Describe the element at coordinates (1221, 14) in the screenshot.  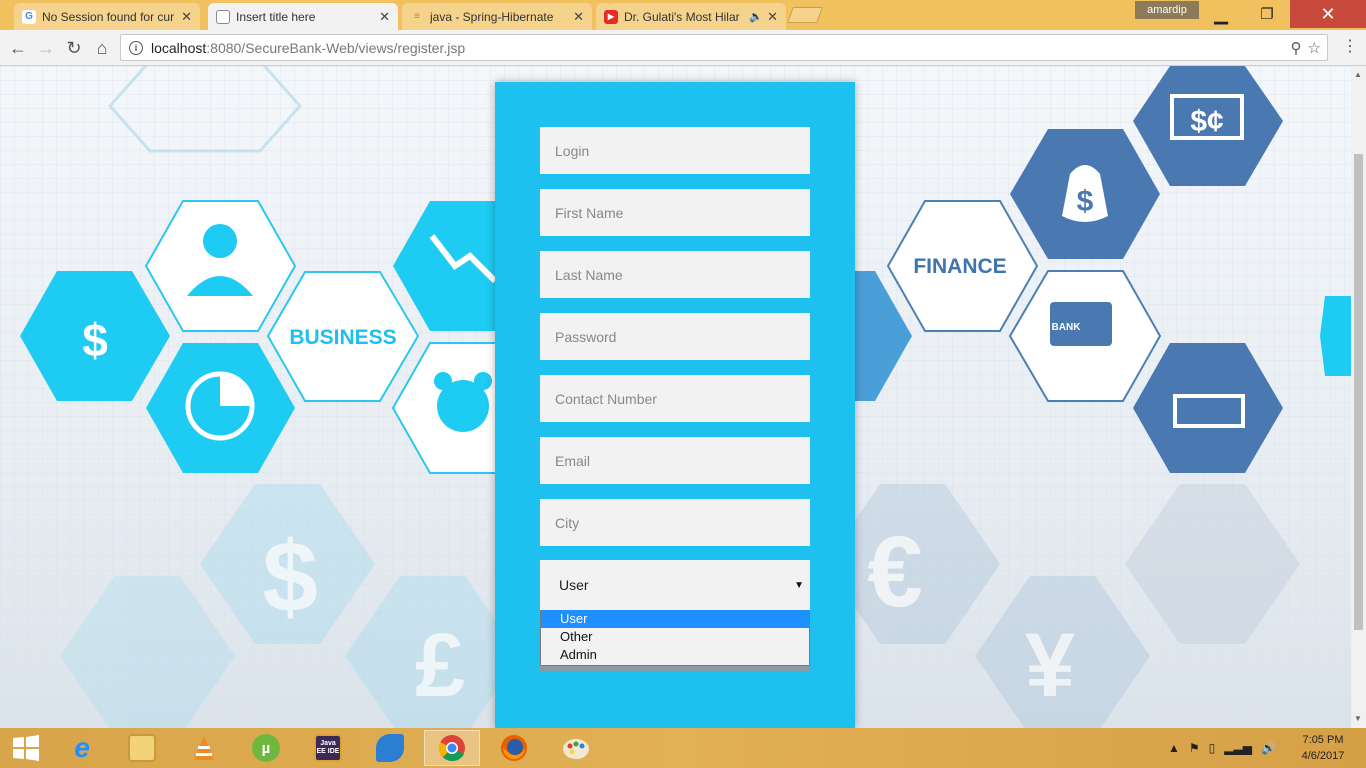
I see `minimize-icon: ▁` at that location.